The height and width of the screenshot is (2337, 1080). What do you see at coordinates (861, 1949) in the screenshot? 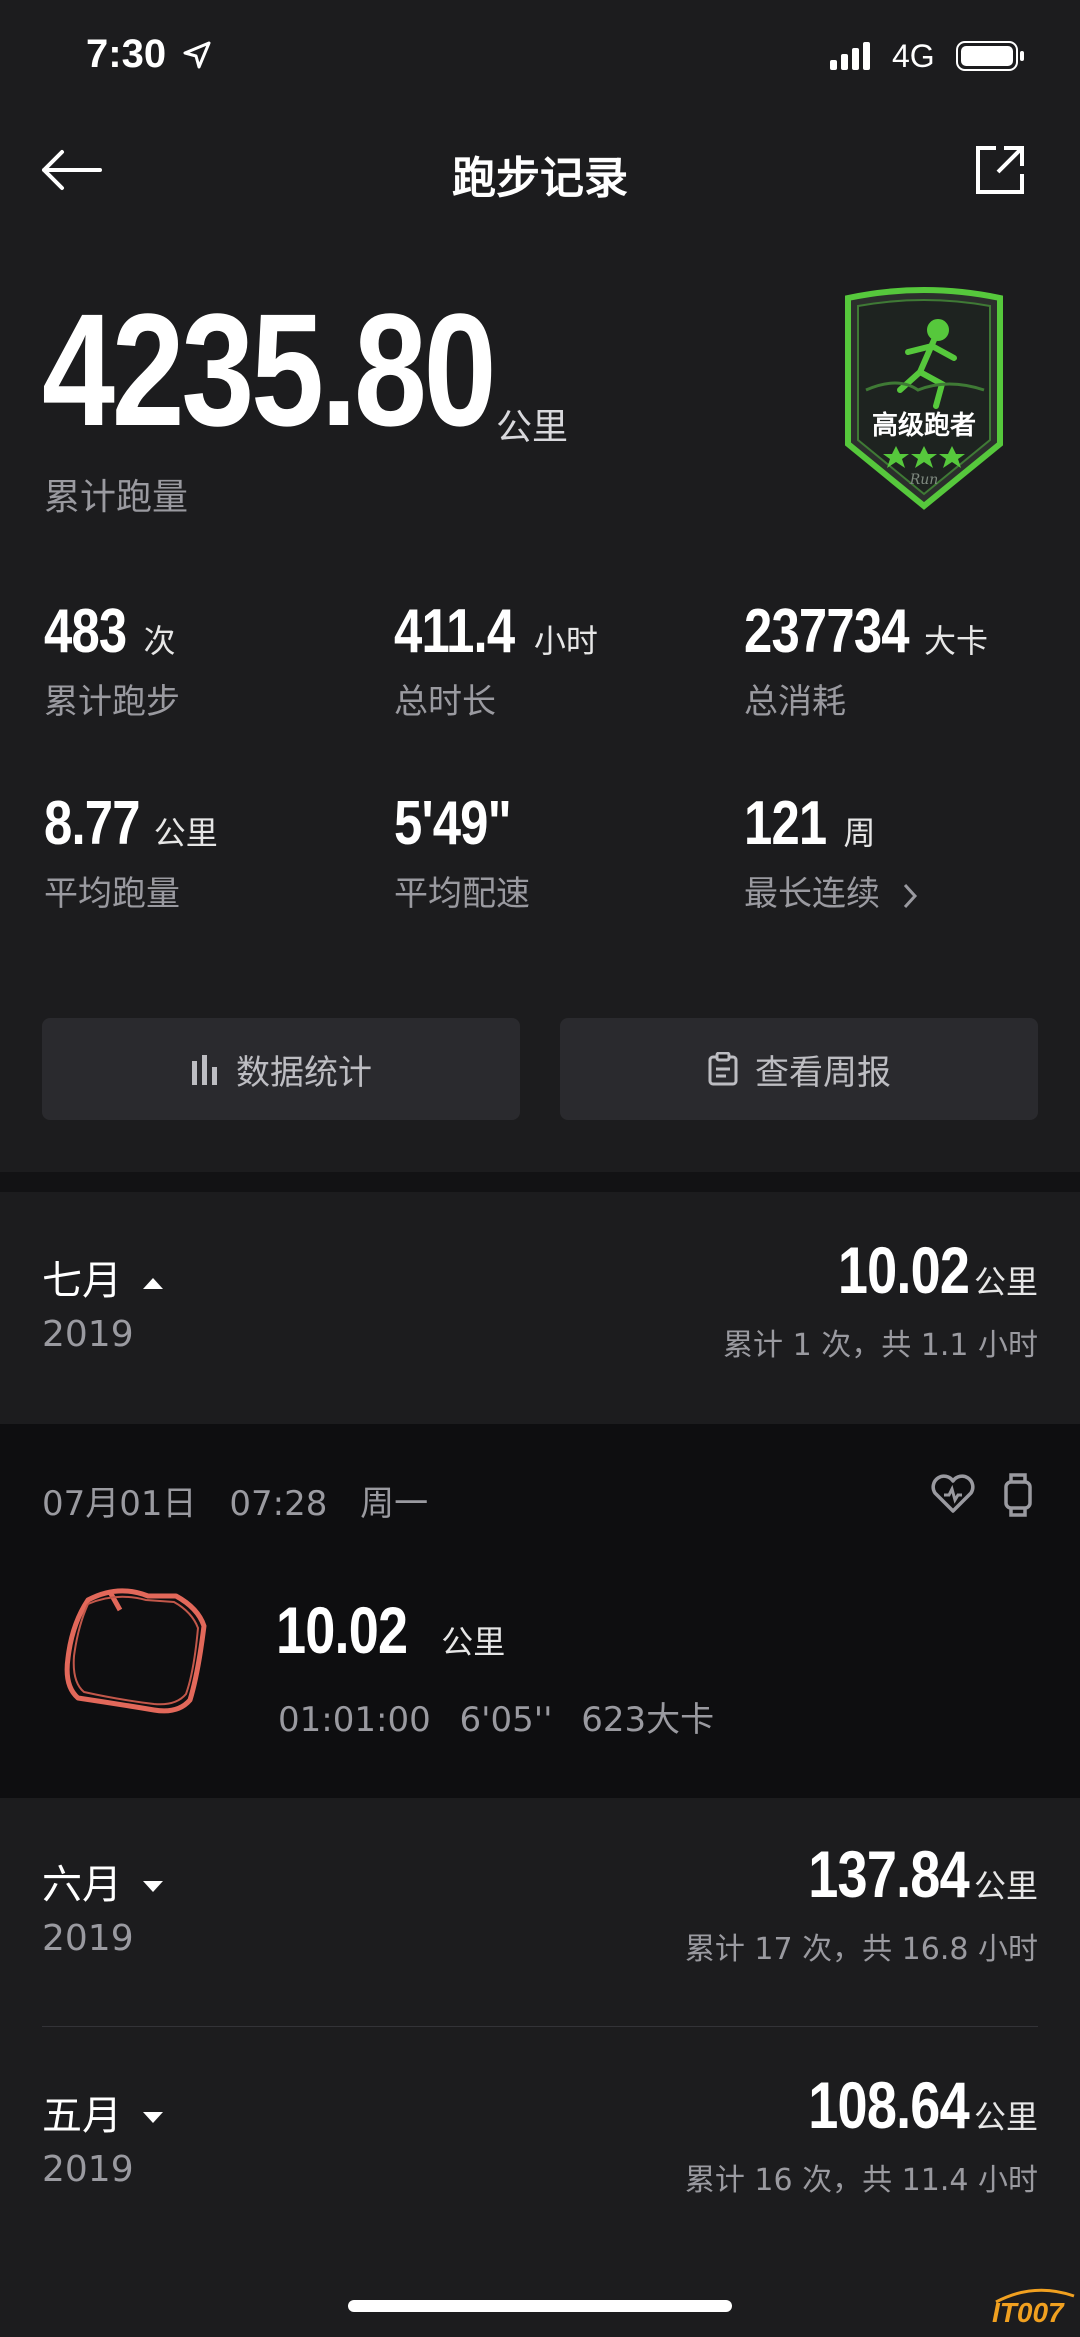
I see `month-summary: 累计 17 次，共 16.8 小时` at bounding box center [861, 1949].